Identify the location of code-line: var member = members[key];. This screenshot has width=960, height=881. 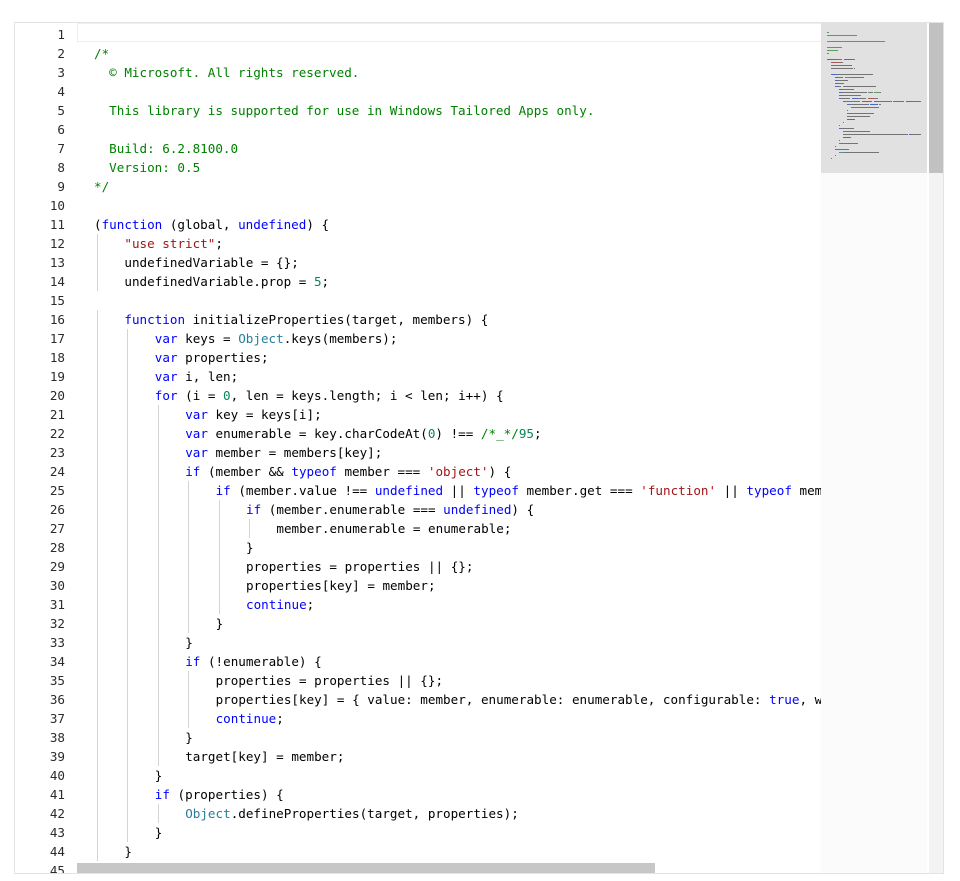
(283, 452).